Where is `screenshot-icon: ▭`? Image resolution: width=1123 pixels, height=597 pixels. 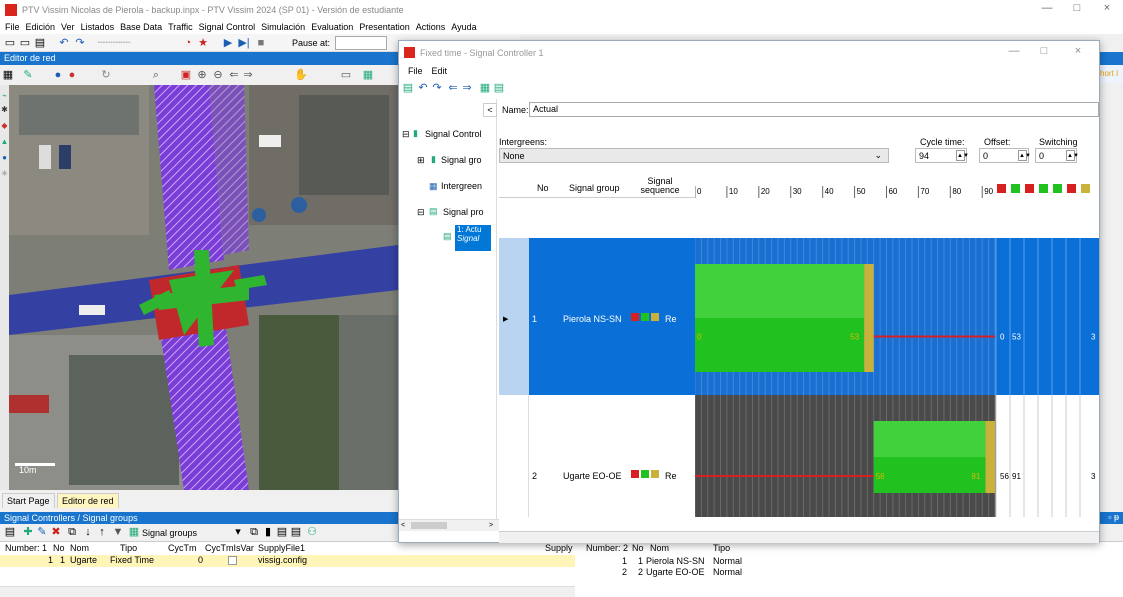 screenshot-icon: ▭ is located at coordinates (346, 75).